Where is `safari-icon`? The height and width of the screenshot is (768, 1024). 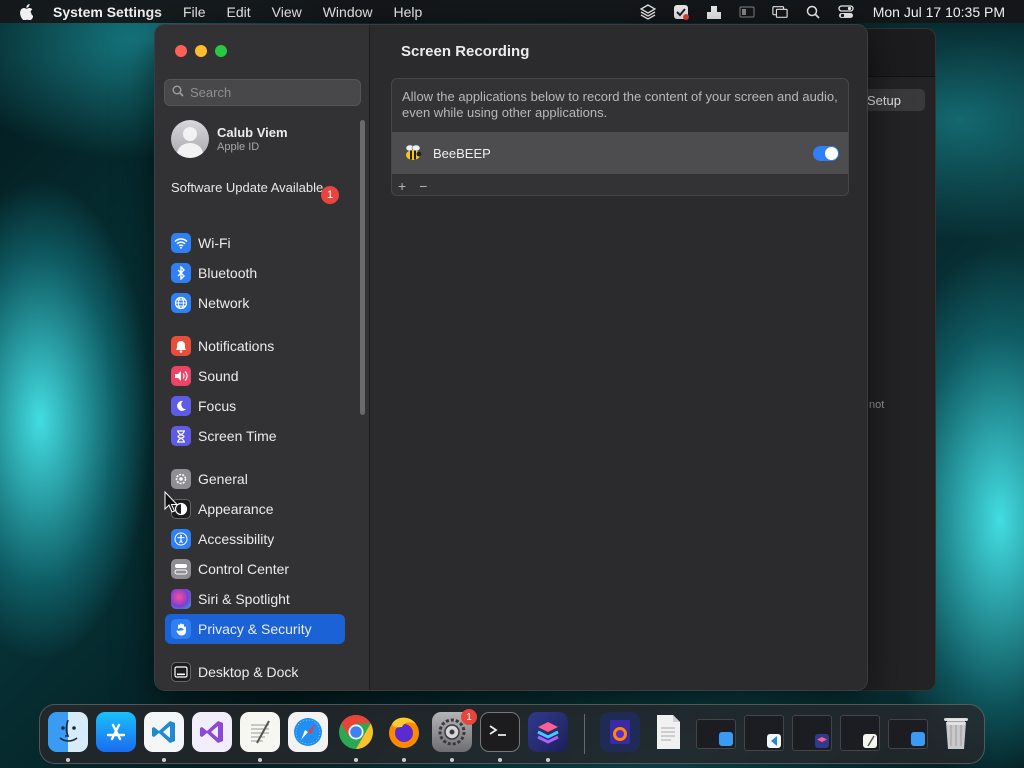
safari-icon is located at coordinates (308, 732).